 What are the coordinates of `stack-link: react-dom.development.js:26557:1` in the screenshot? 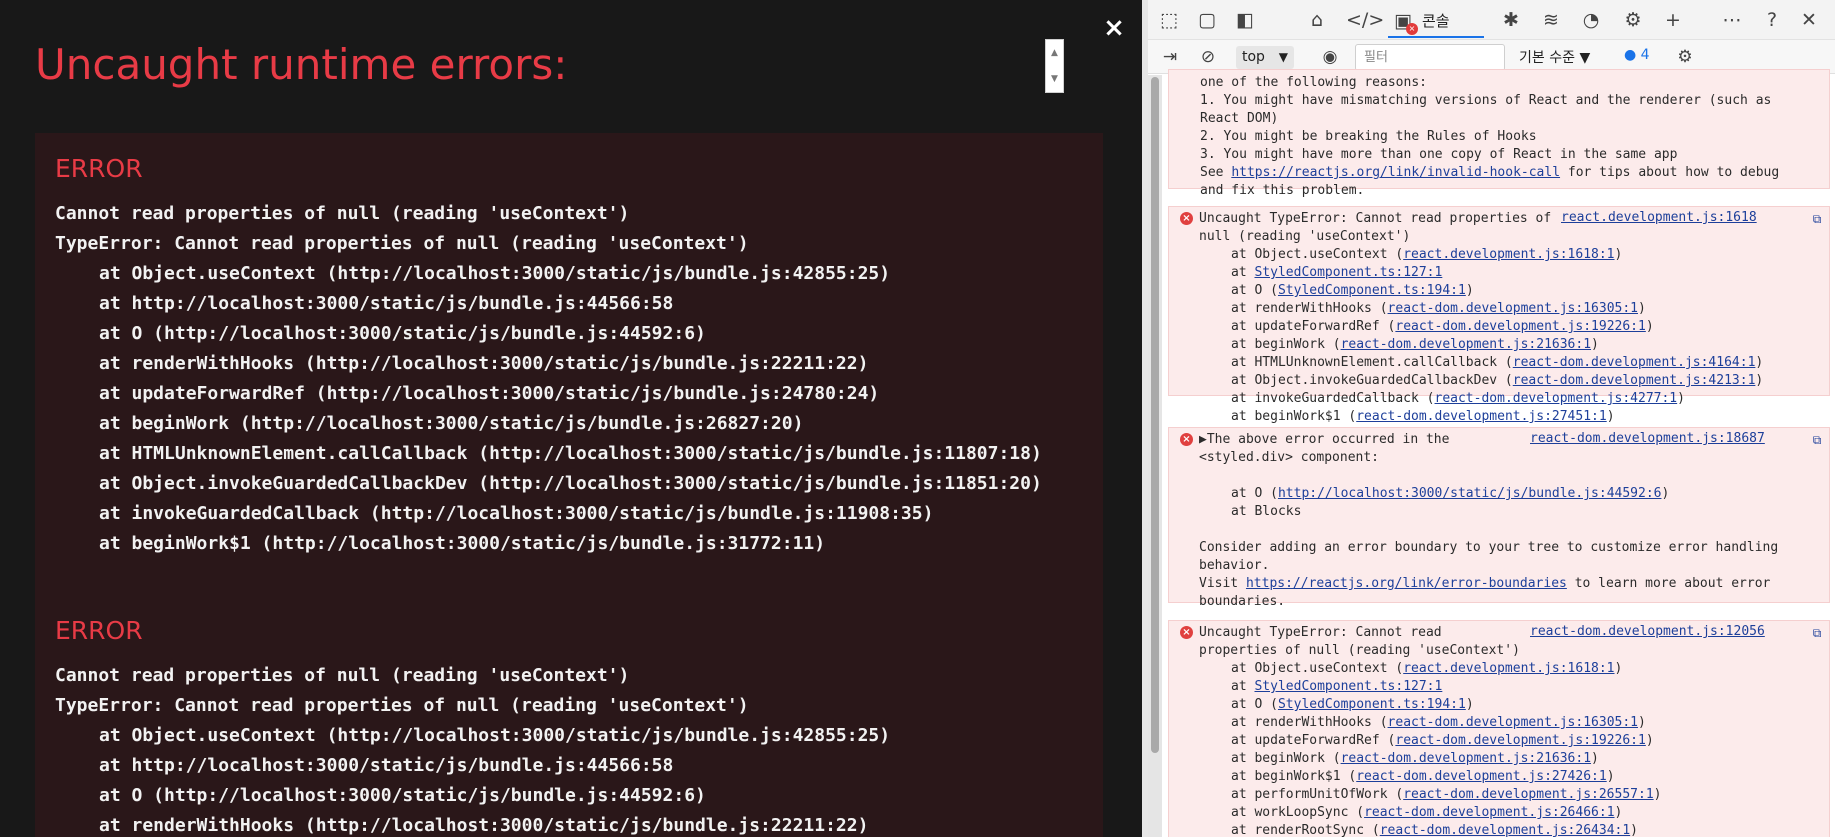 It's located at (1528, 794).